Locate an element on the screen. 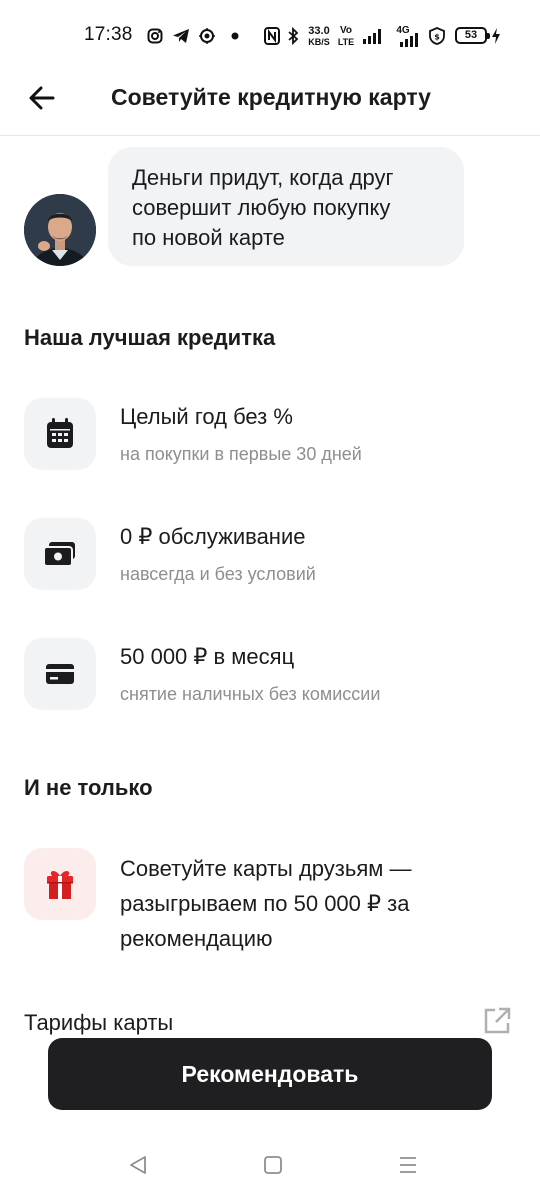 This screenshot has height=1200, width=540. net-speed-unit: KB/S is located at coordinates (319, 42).